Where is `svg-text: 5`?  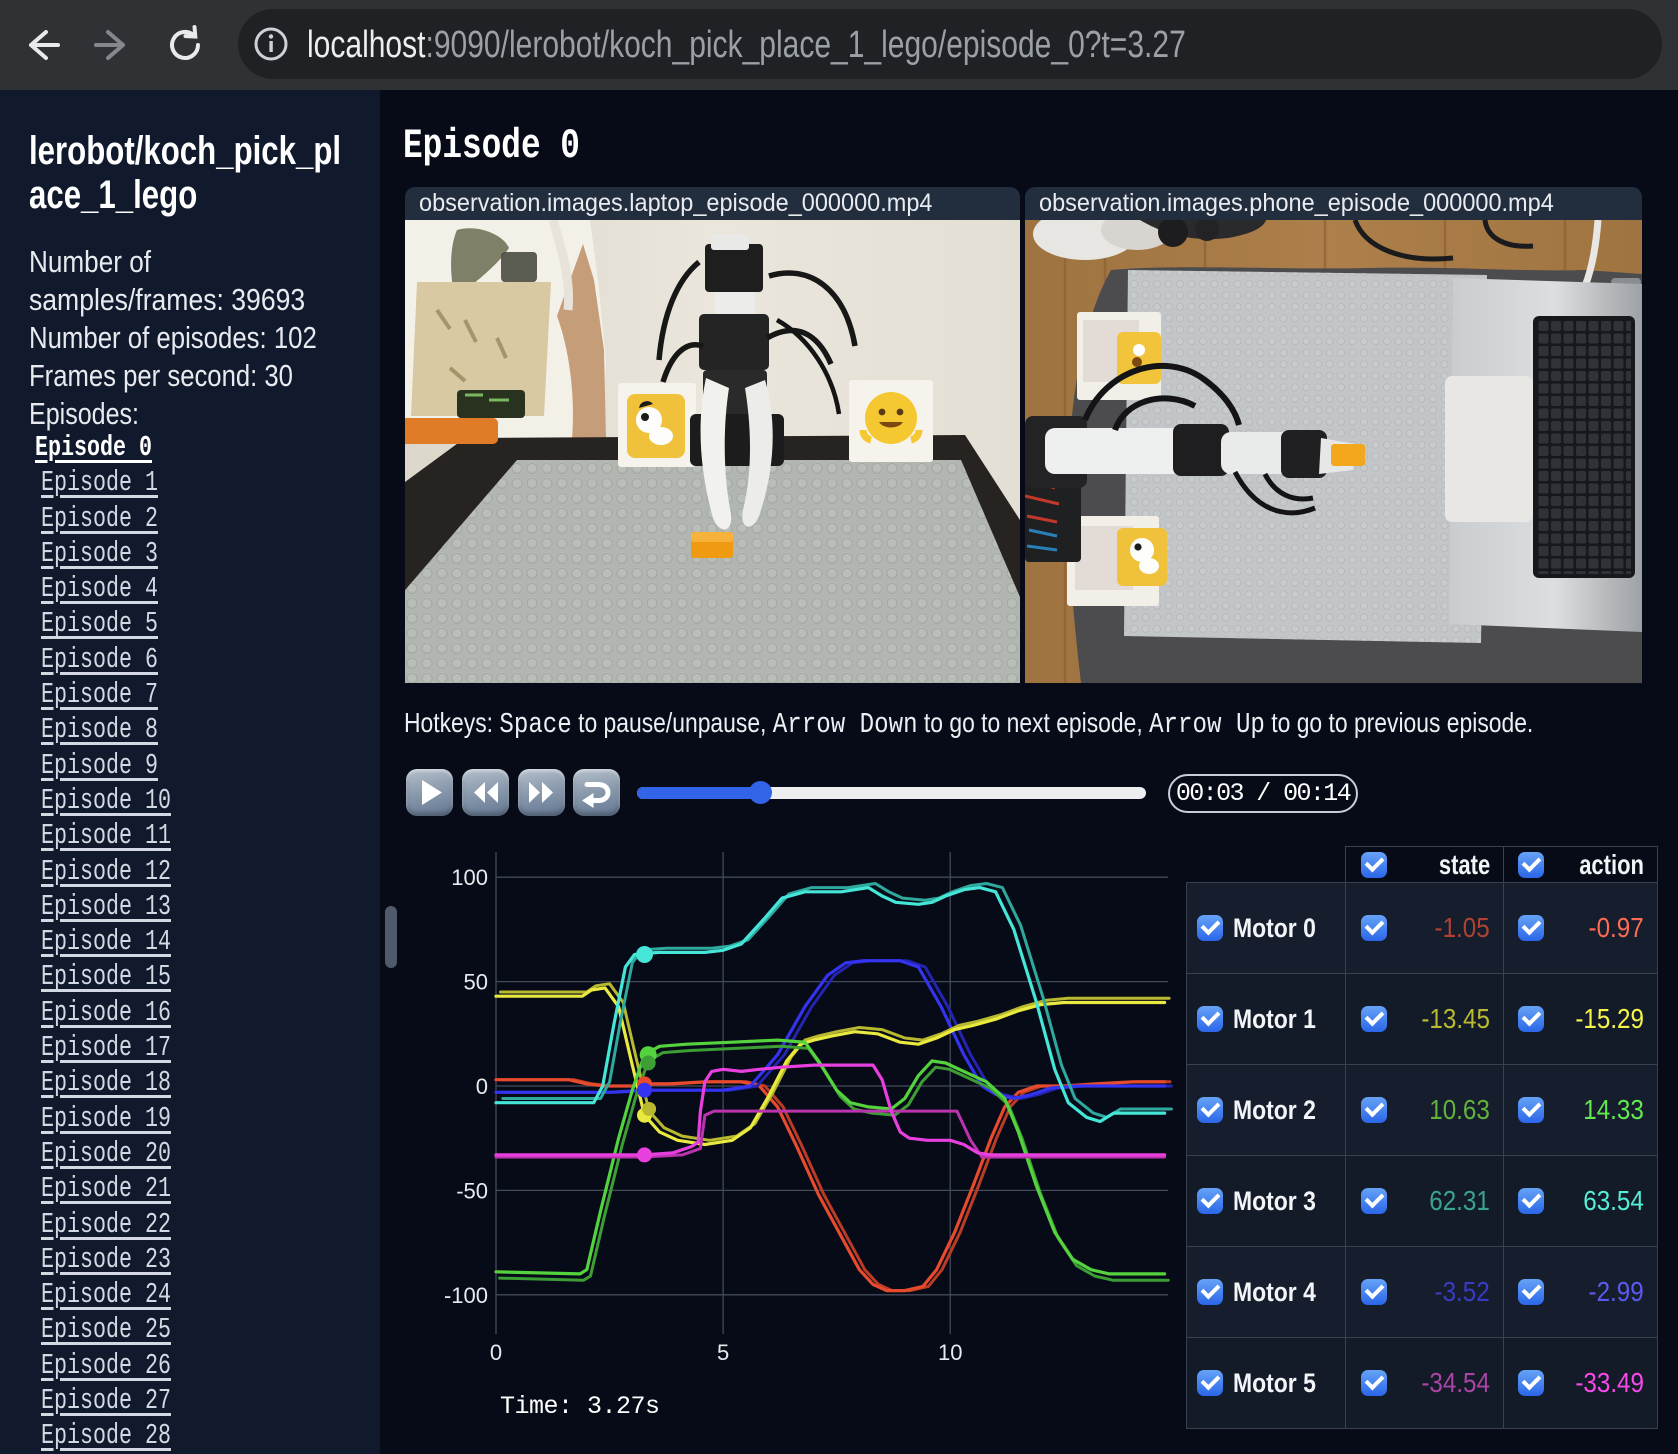
svg-text: 5 is located at coordinates (723, 1352).